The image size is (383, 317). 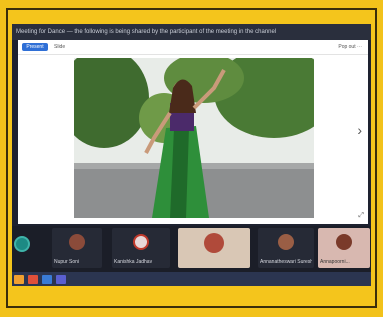 I want to click on participant-tile, so click(x=214, y=248).